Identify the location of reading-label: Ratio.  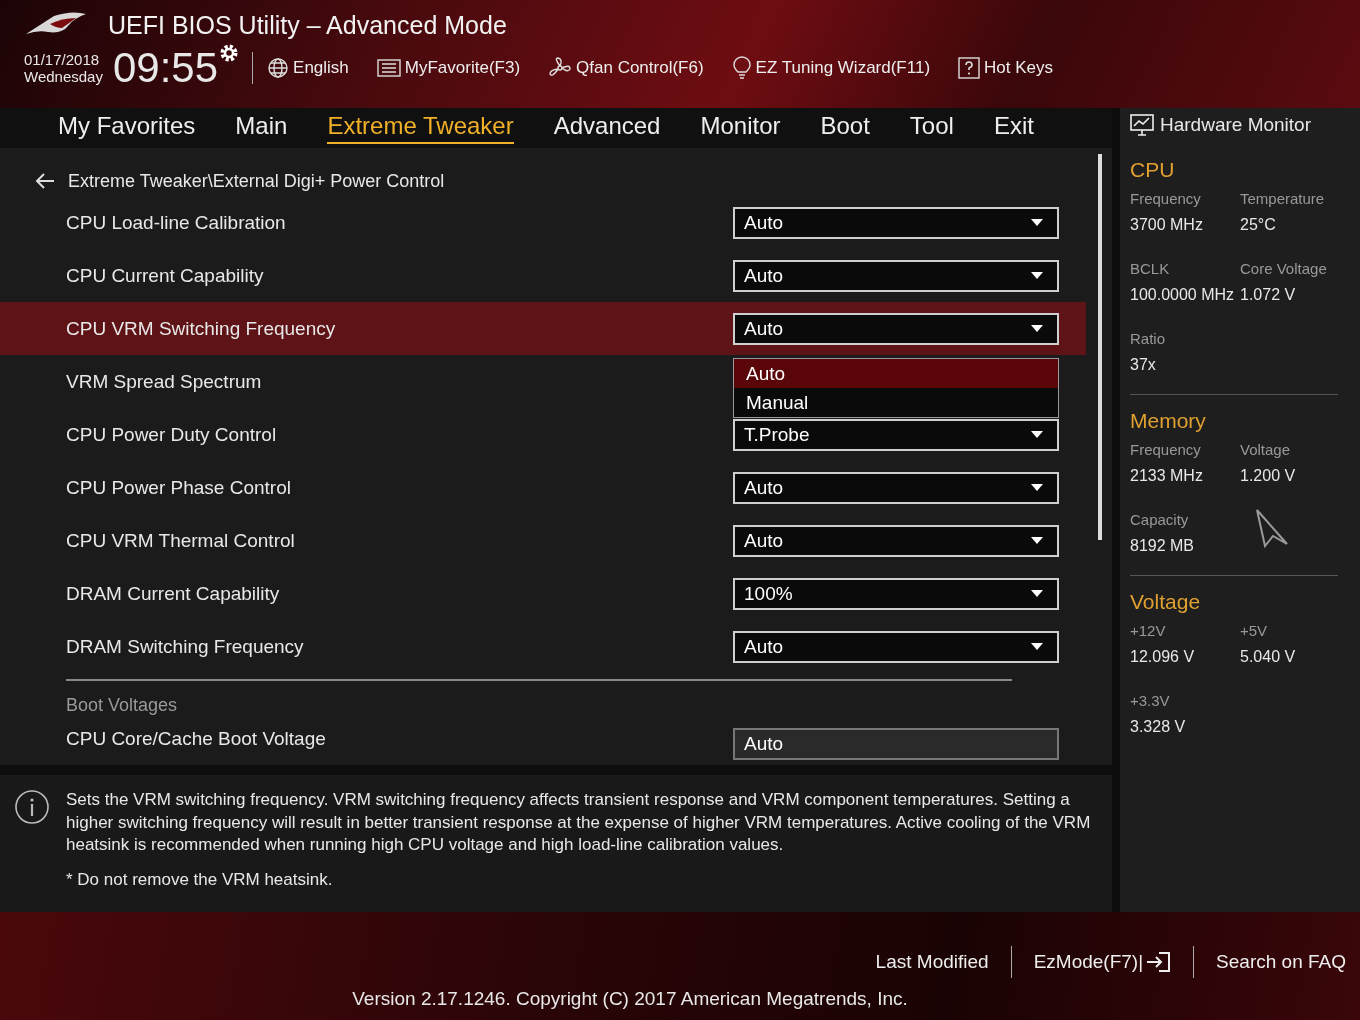
(1148, 338).